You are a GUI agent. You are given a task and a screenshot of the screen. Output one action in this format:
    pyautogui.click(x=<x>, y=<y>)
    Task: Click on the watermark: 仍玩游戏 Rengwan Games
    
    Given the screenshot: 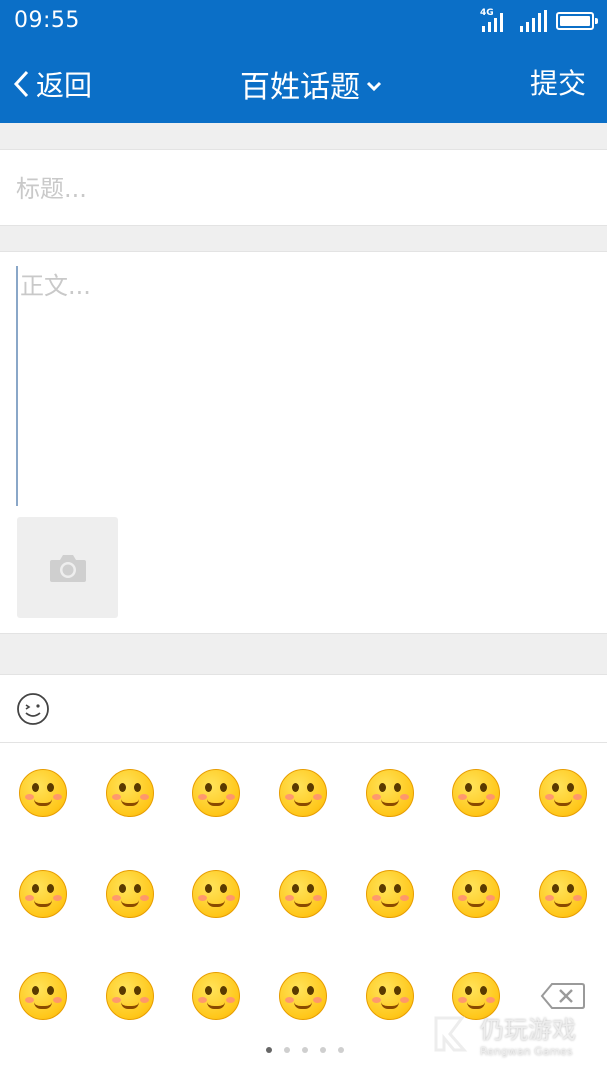 What is the action you would take?
    pyautogui.click(x=503, y=1034)
    